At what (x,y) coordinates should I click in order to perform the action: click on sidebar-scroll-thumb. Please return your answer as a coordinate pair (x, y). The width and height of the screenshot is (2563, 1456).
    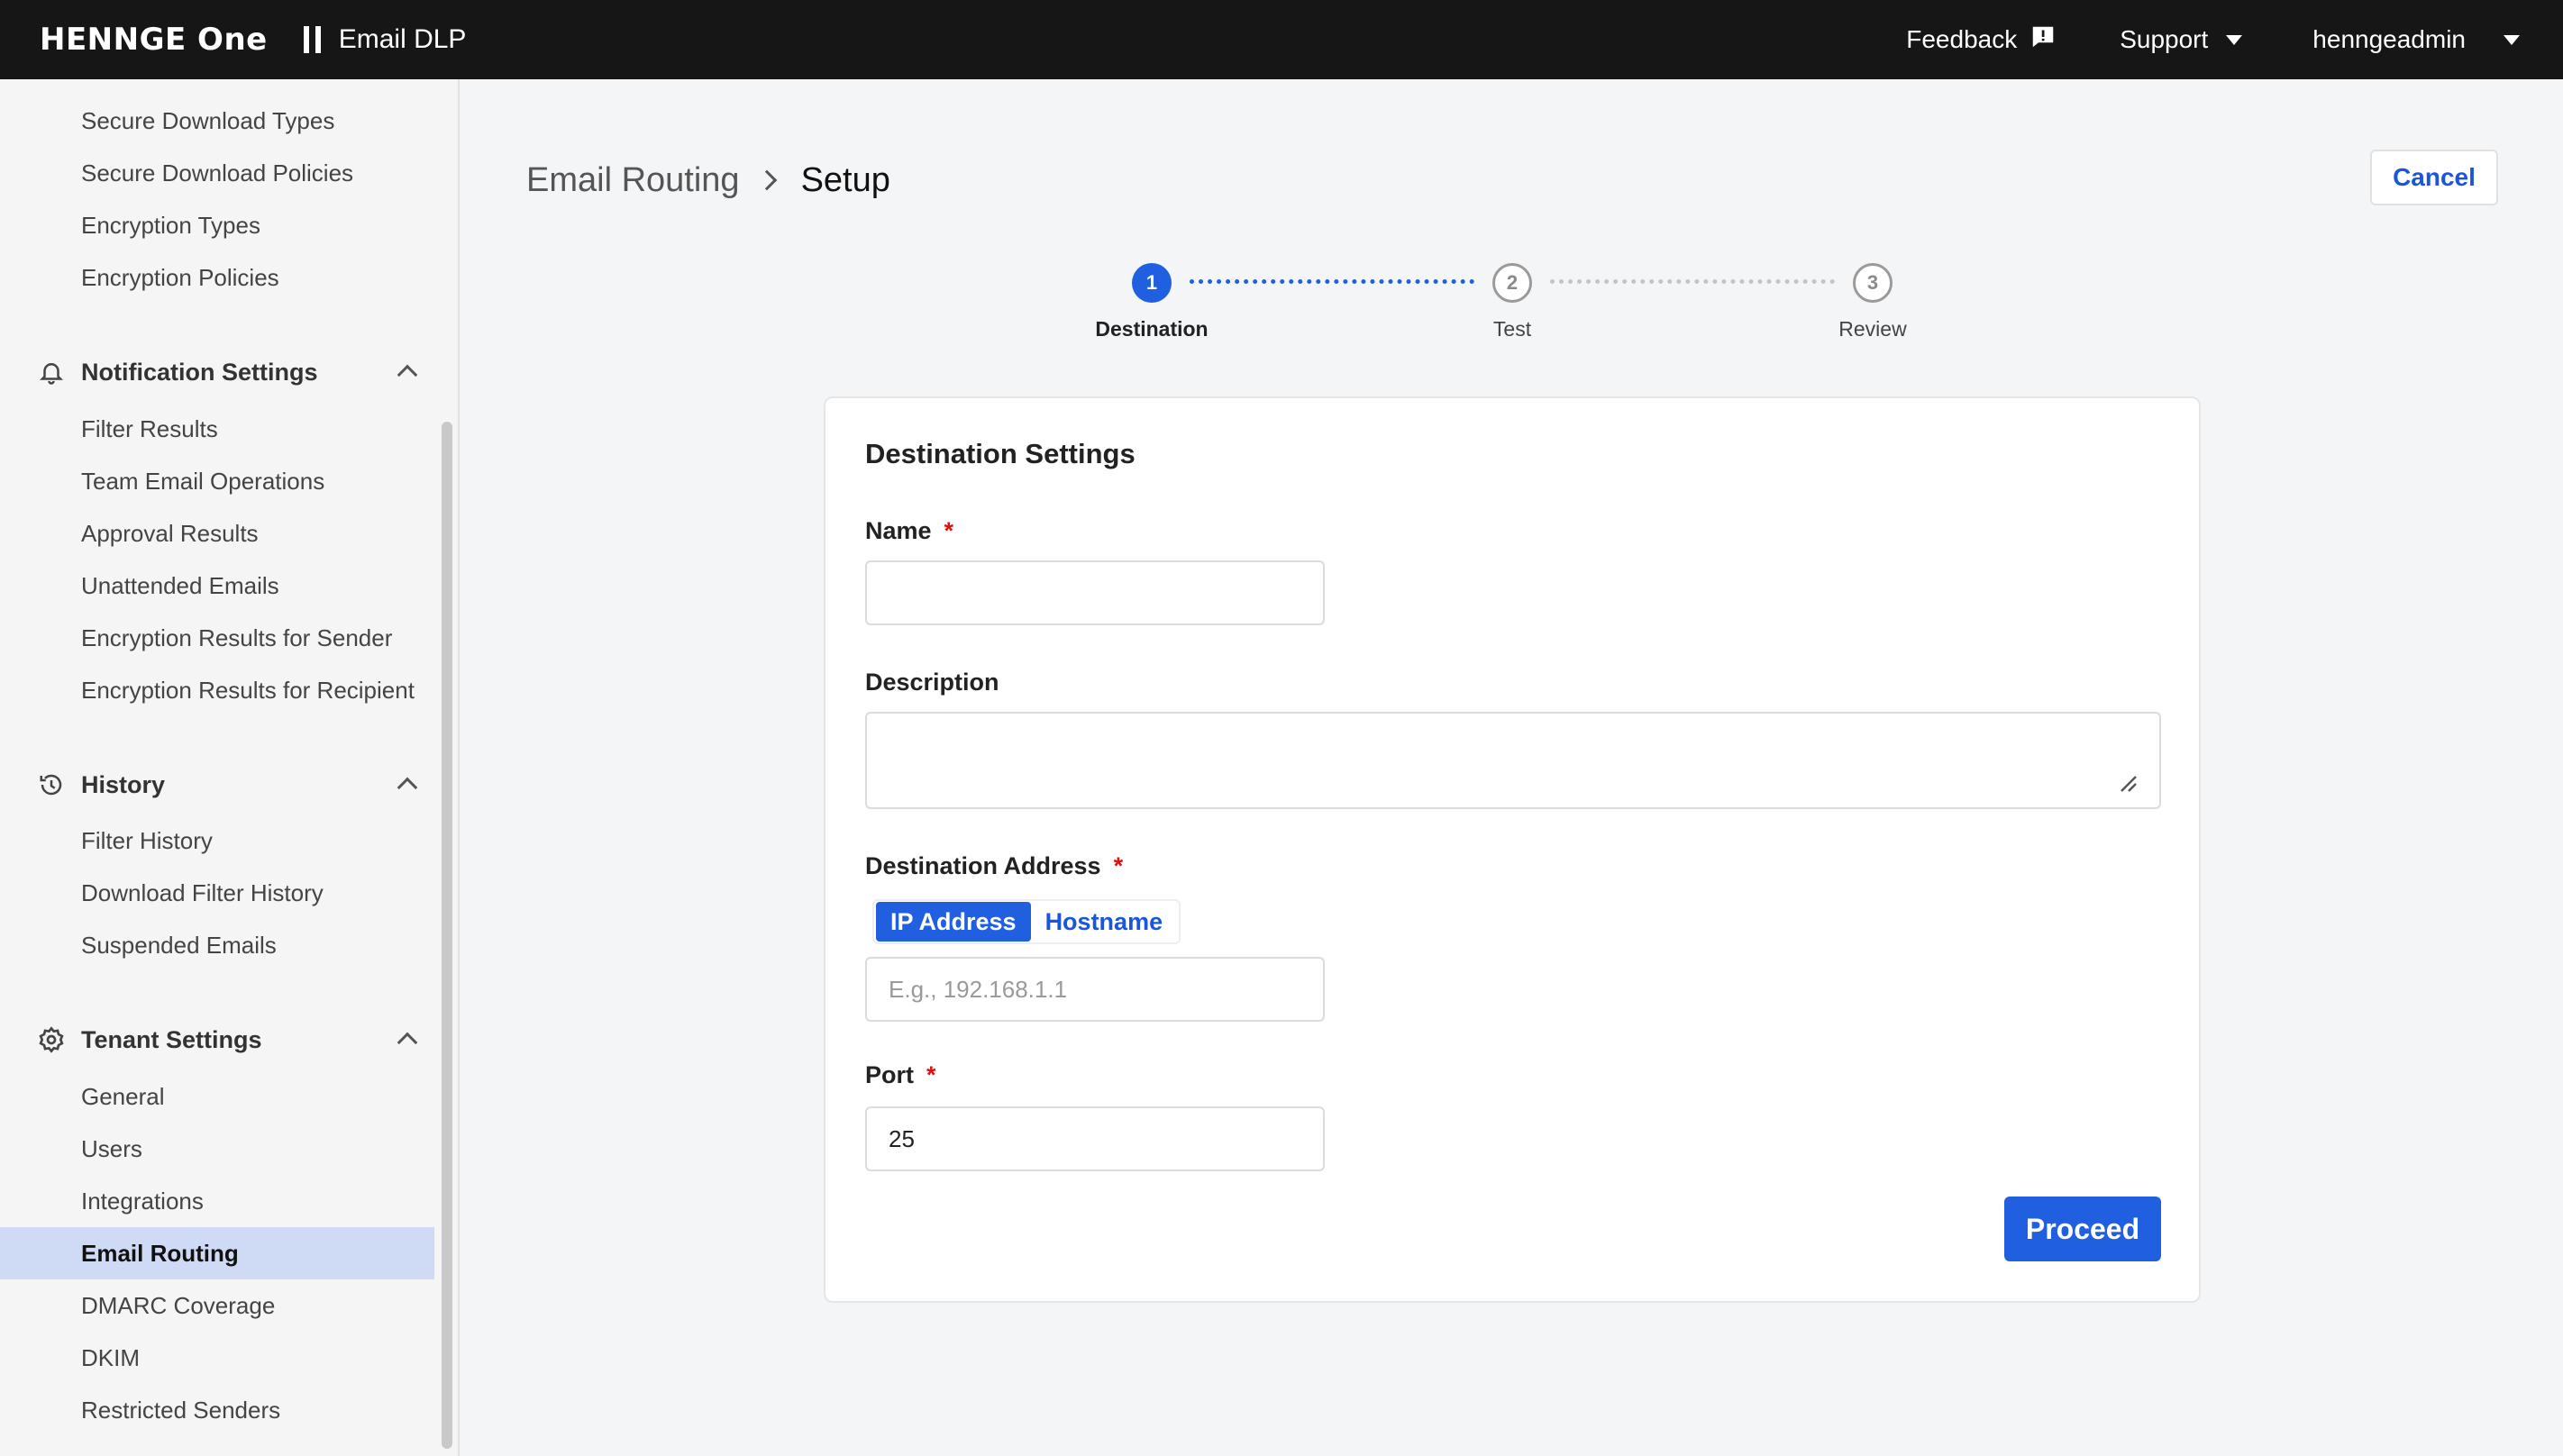
    Looking at the image, I should click on (447, 936).